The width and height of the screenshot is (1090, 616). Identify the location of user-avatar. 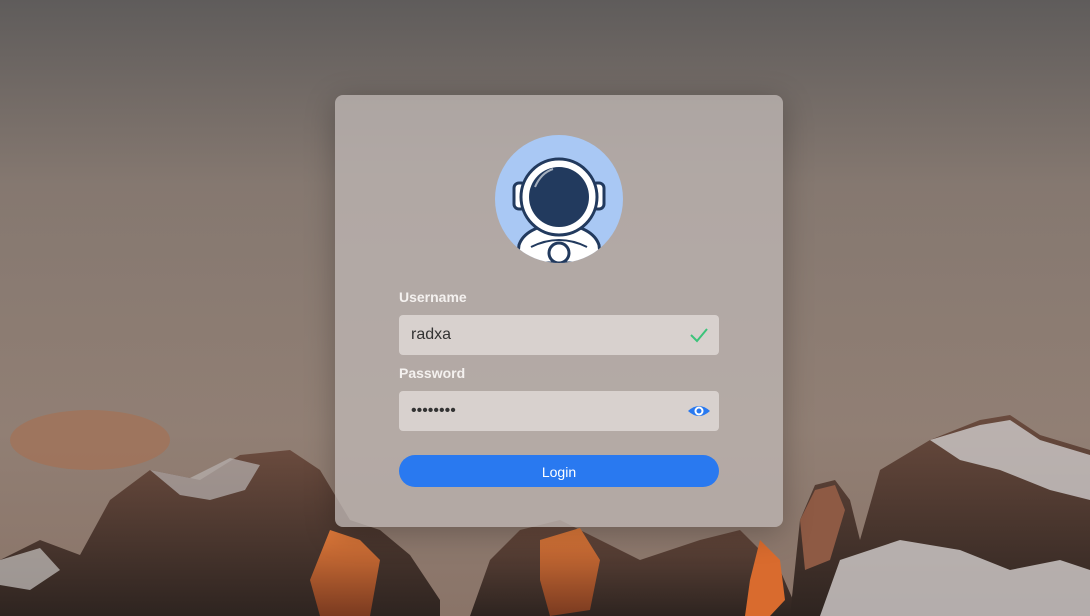
(559, 199).